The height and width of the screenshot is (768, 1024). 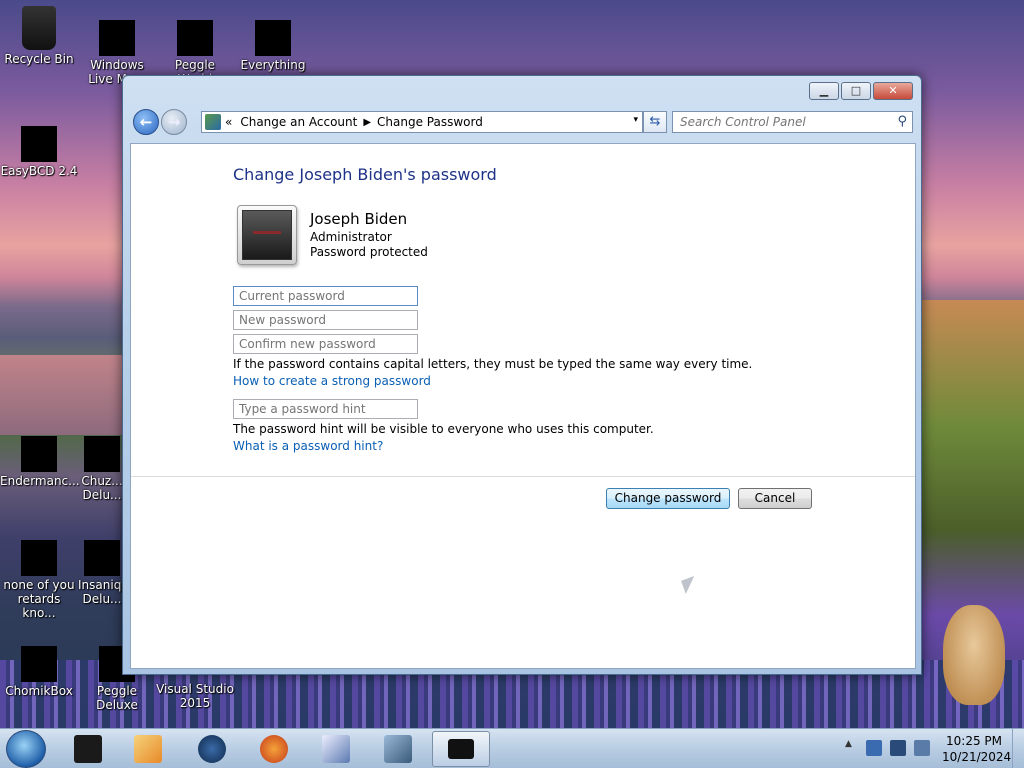 I want to click on search-box: ⚲, so click(x=792, y=122).